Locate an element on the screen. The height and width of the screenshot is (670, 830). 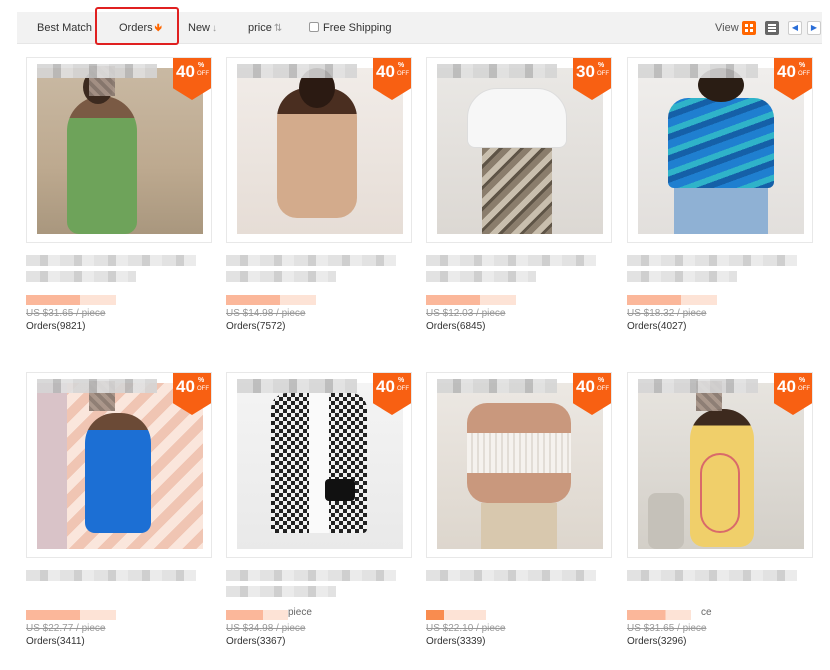
price-suffix: piece is located at coordinates (300, 612).